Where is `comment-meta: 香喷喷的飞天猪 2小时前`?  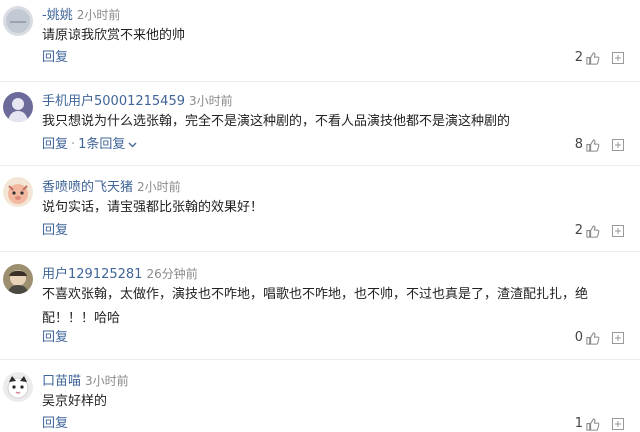 comment-meta: 香喷喷的飞天猪 2小时前 is located at coordinates (111, 187).